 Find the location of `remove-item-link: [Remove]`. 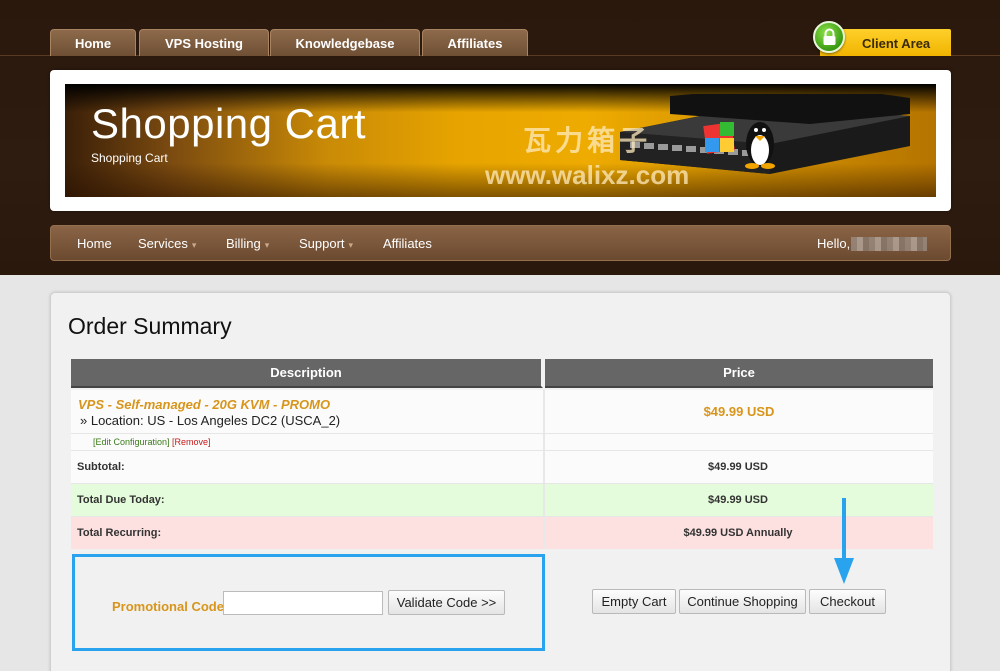

remove-item-link: [Remove] is located at coordinates (191, 442).